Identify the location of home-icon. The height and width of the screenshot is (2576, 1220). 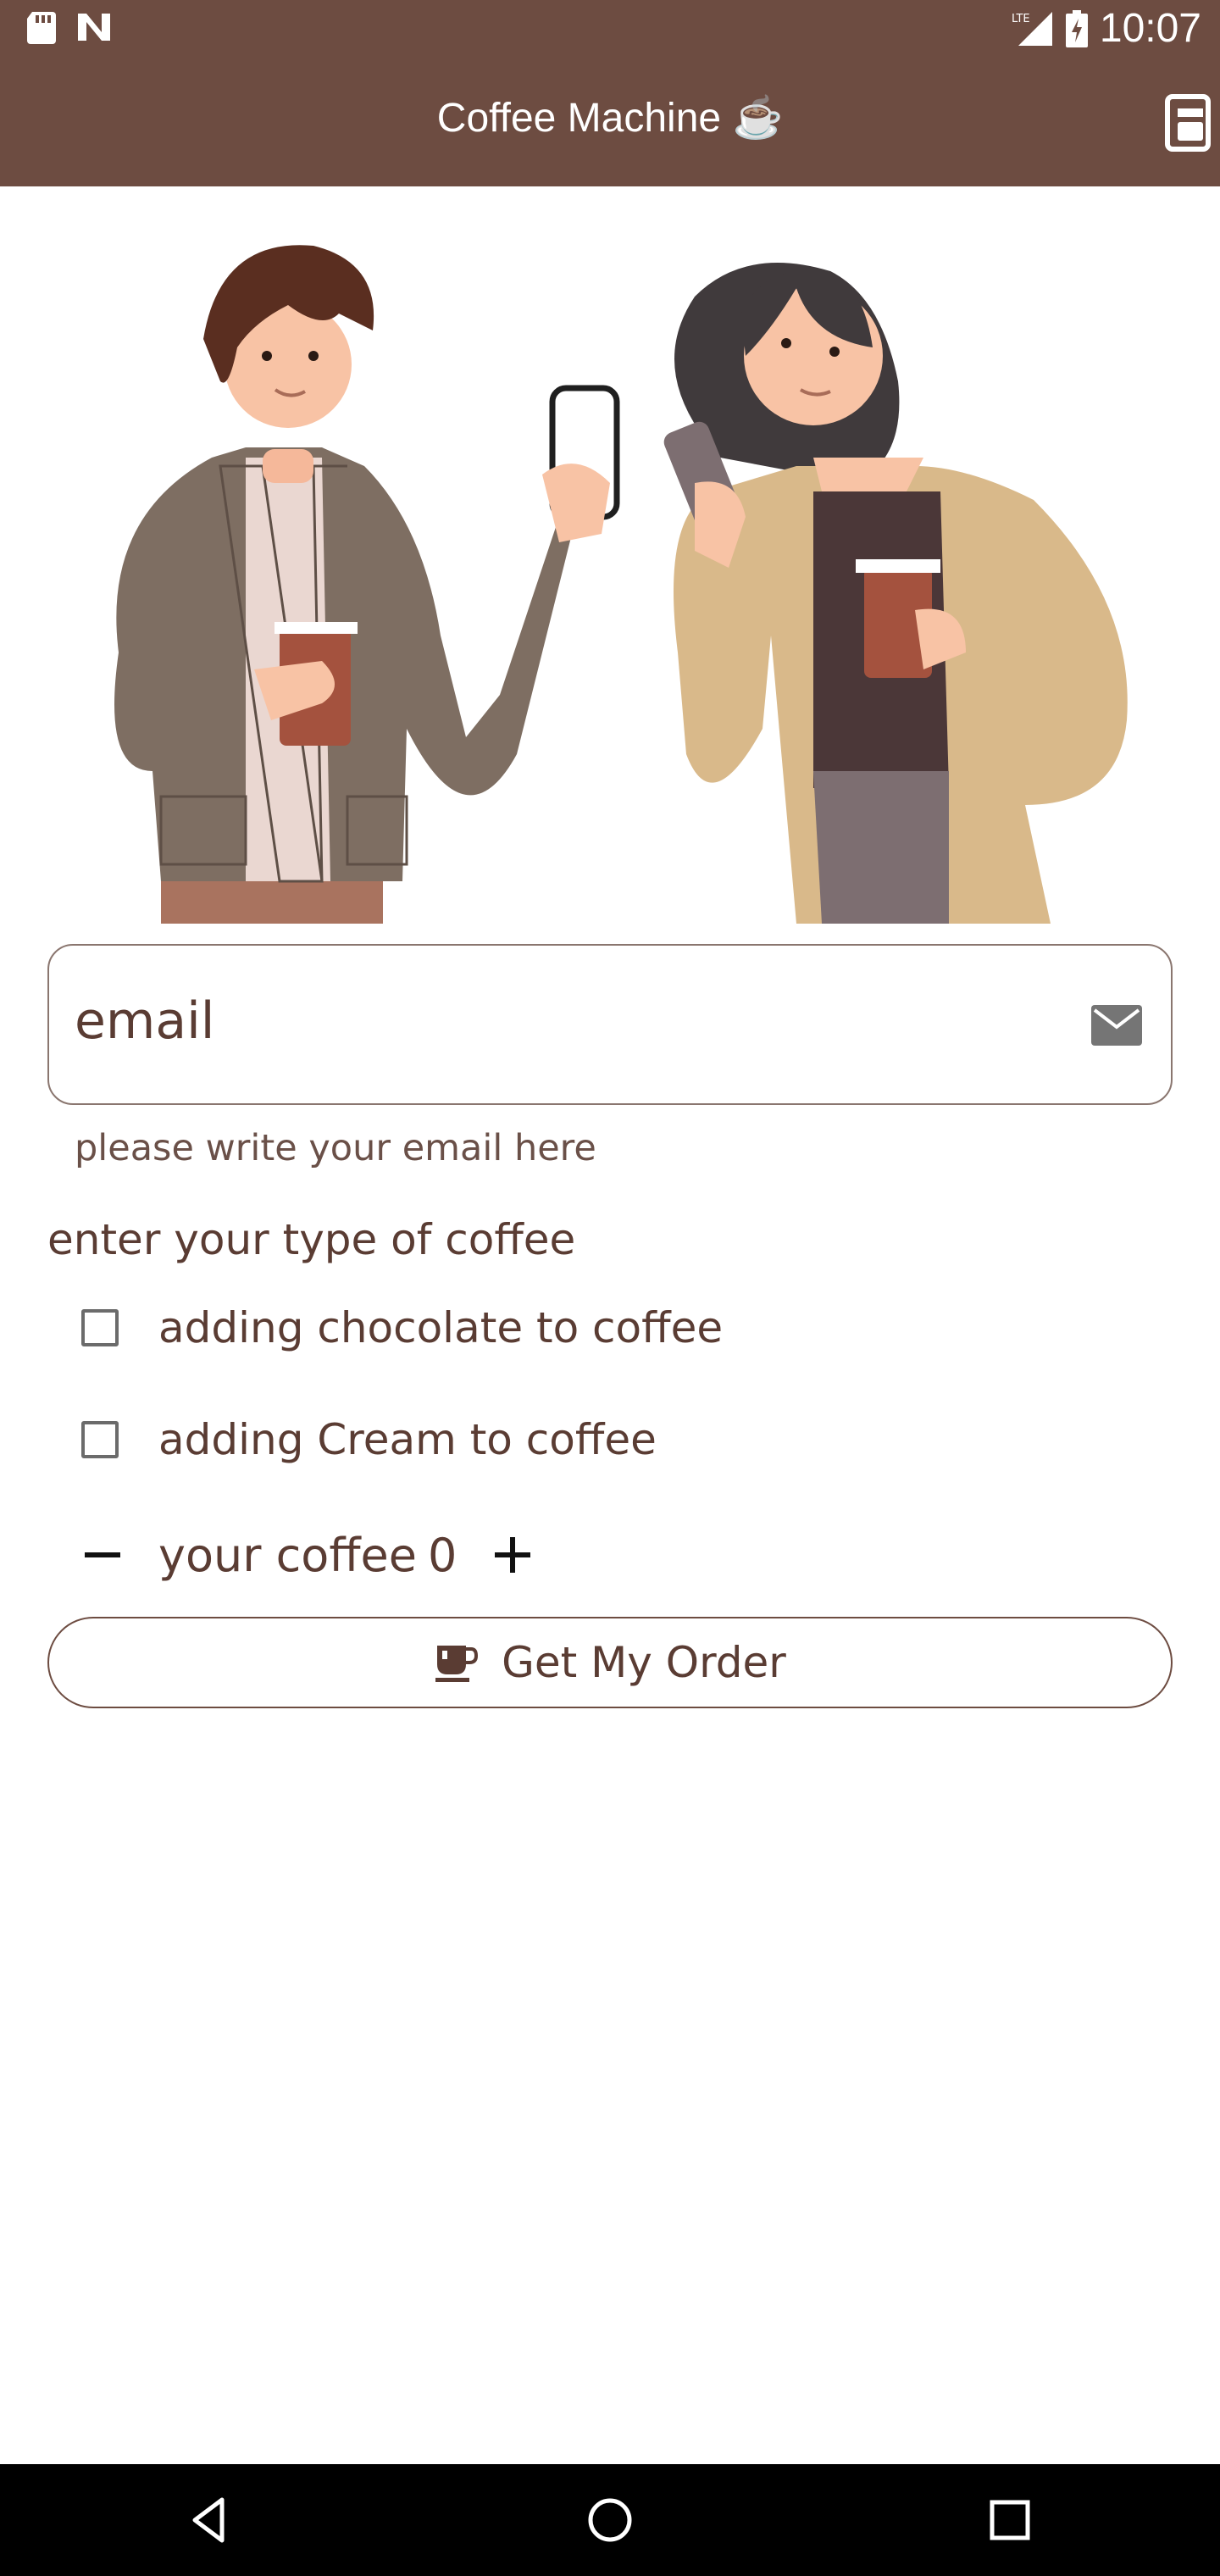
(610, 2520).